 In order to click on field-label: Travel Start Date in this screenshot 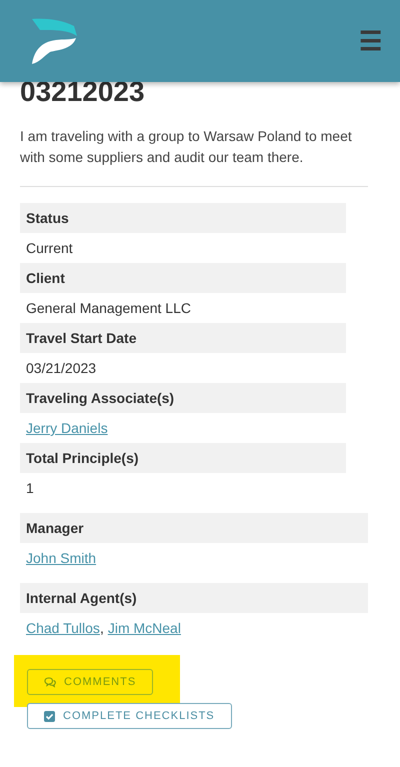, I will do `click(183, 338)`.